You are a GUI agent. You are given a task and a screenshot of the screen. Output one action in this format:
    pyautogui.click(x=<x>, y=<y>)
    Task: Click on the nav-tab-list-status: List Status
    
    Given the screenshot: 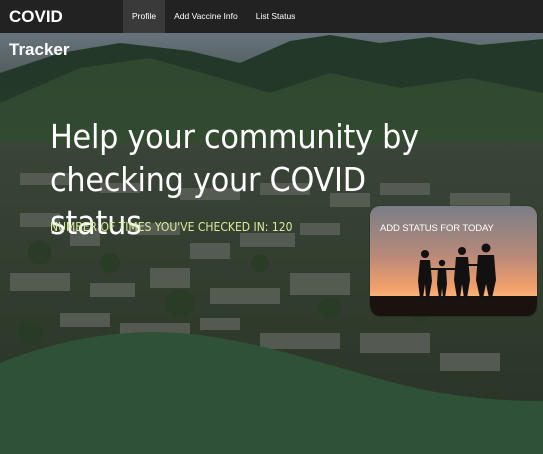 What is the action you would take?
    pyautogui.click(x=276, y=16)
    